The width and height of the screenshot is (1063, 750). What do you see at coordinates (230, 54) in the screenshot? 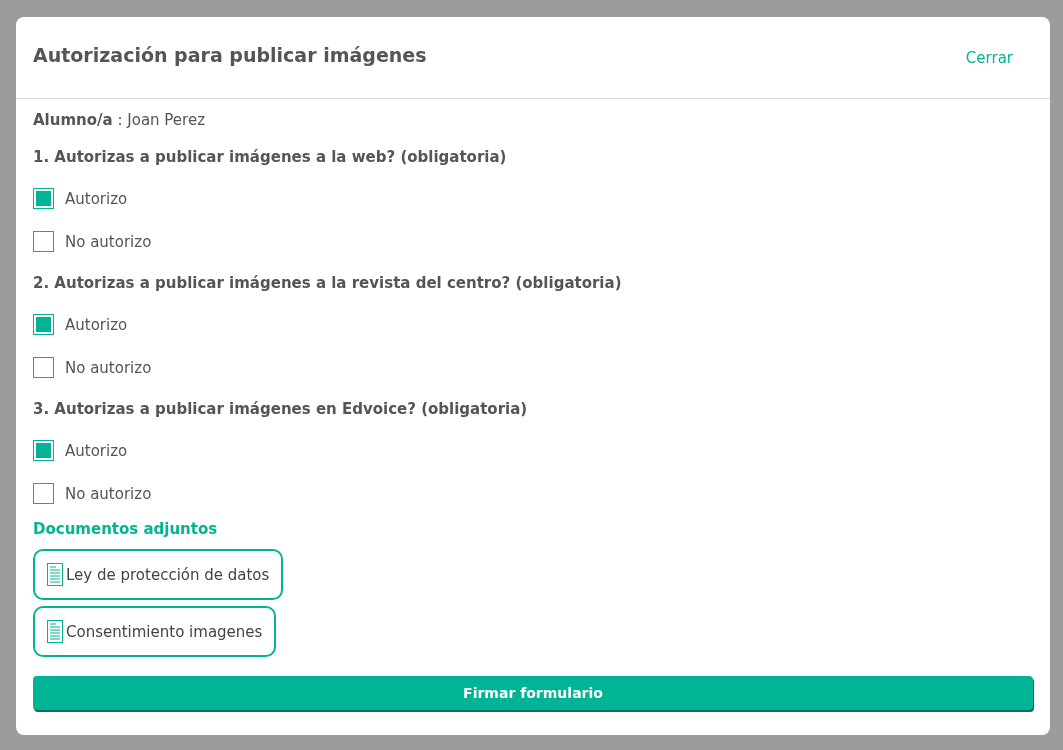
I see `dialog-title: Autorización para publicar imágenes` at bounding box center [230, 54].